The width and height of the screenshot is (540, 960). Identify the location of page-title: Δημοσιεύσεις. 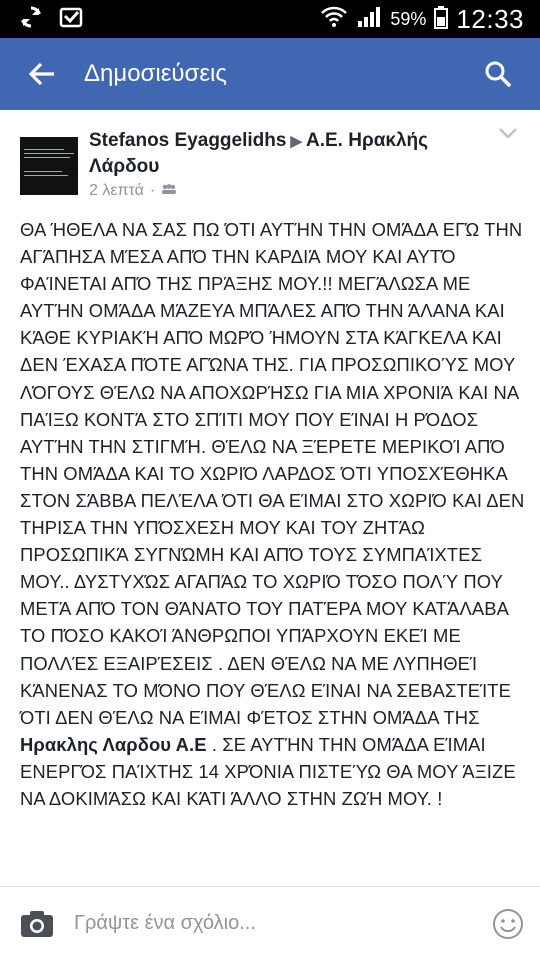
(155, 73).